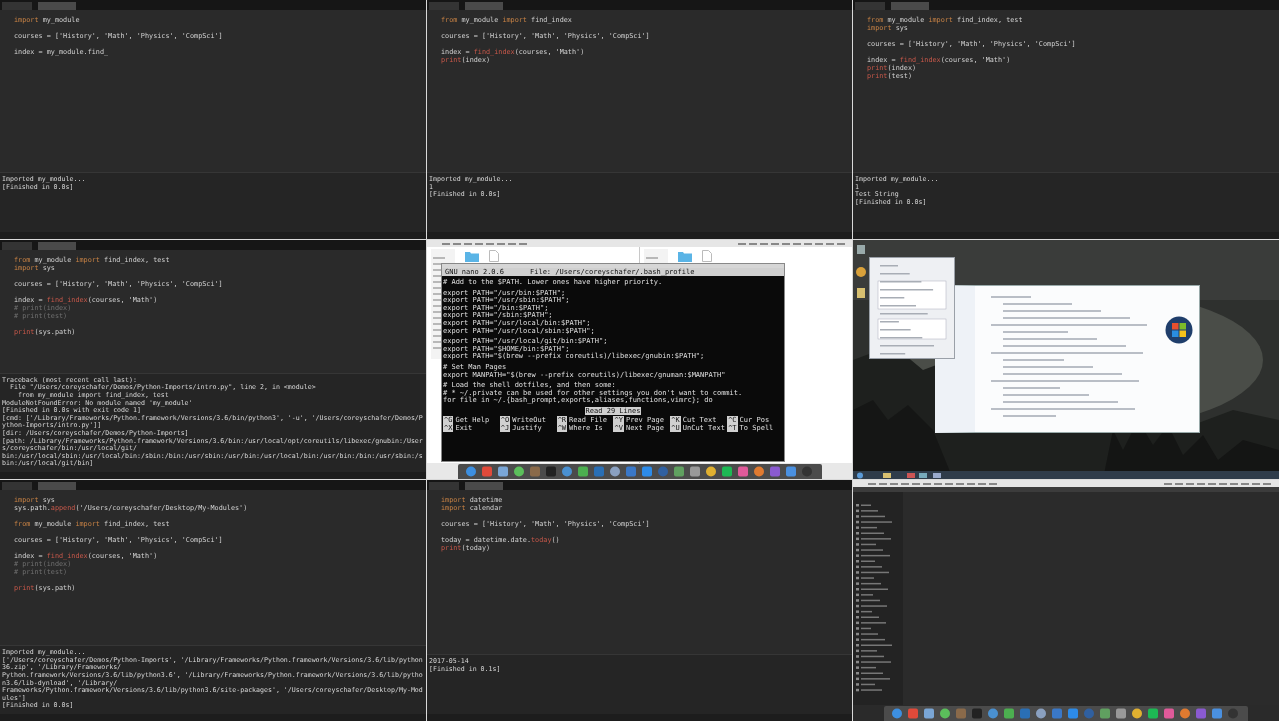 This screenshot has height=721, width=1279. I want to click on desktop-icons-drawing, so click(861, 272).